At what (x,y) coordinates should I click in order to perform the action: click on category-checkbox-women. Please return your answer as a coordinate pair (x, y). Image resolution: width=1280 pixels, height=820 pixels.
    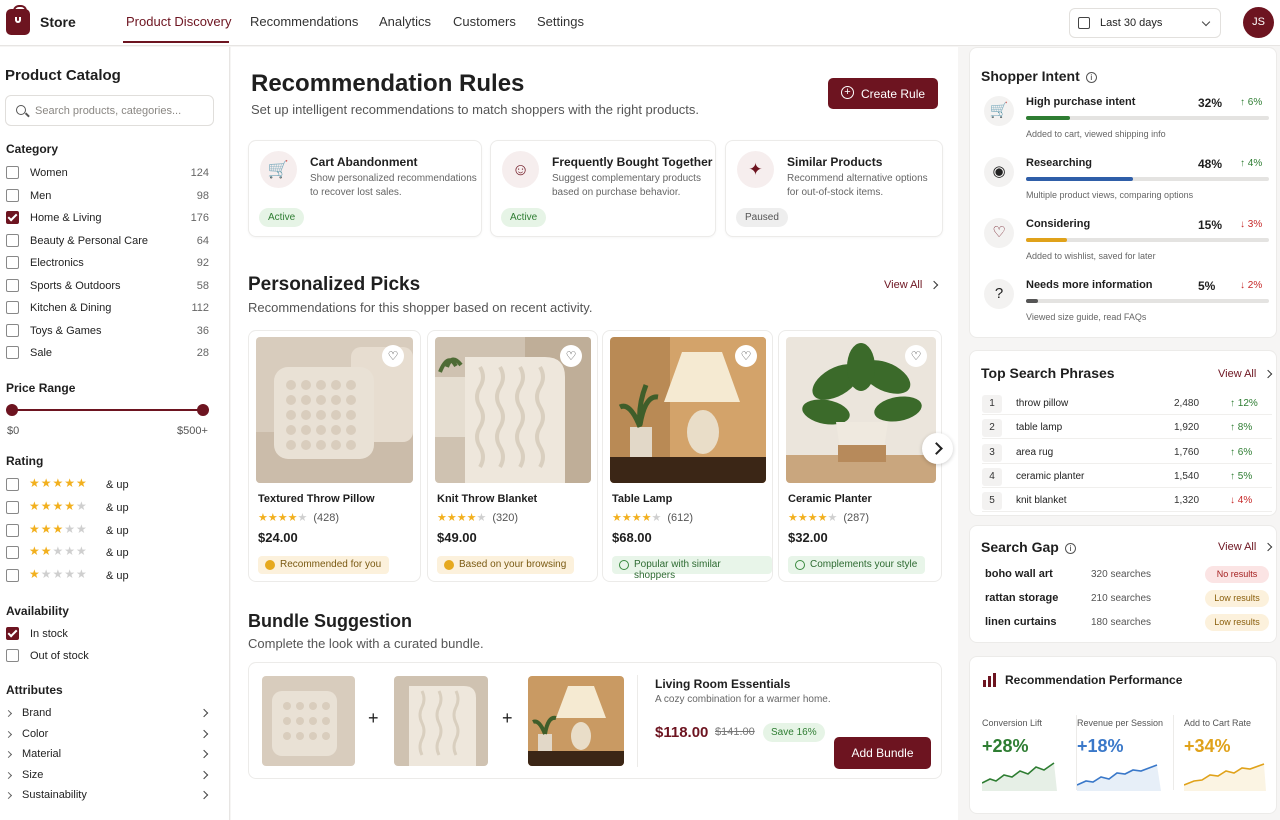
    Looking at the image, I should click on (12, 172).